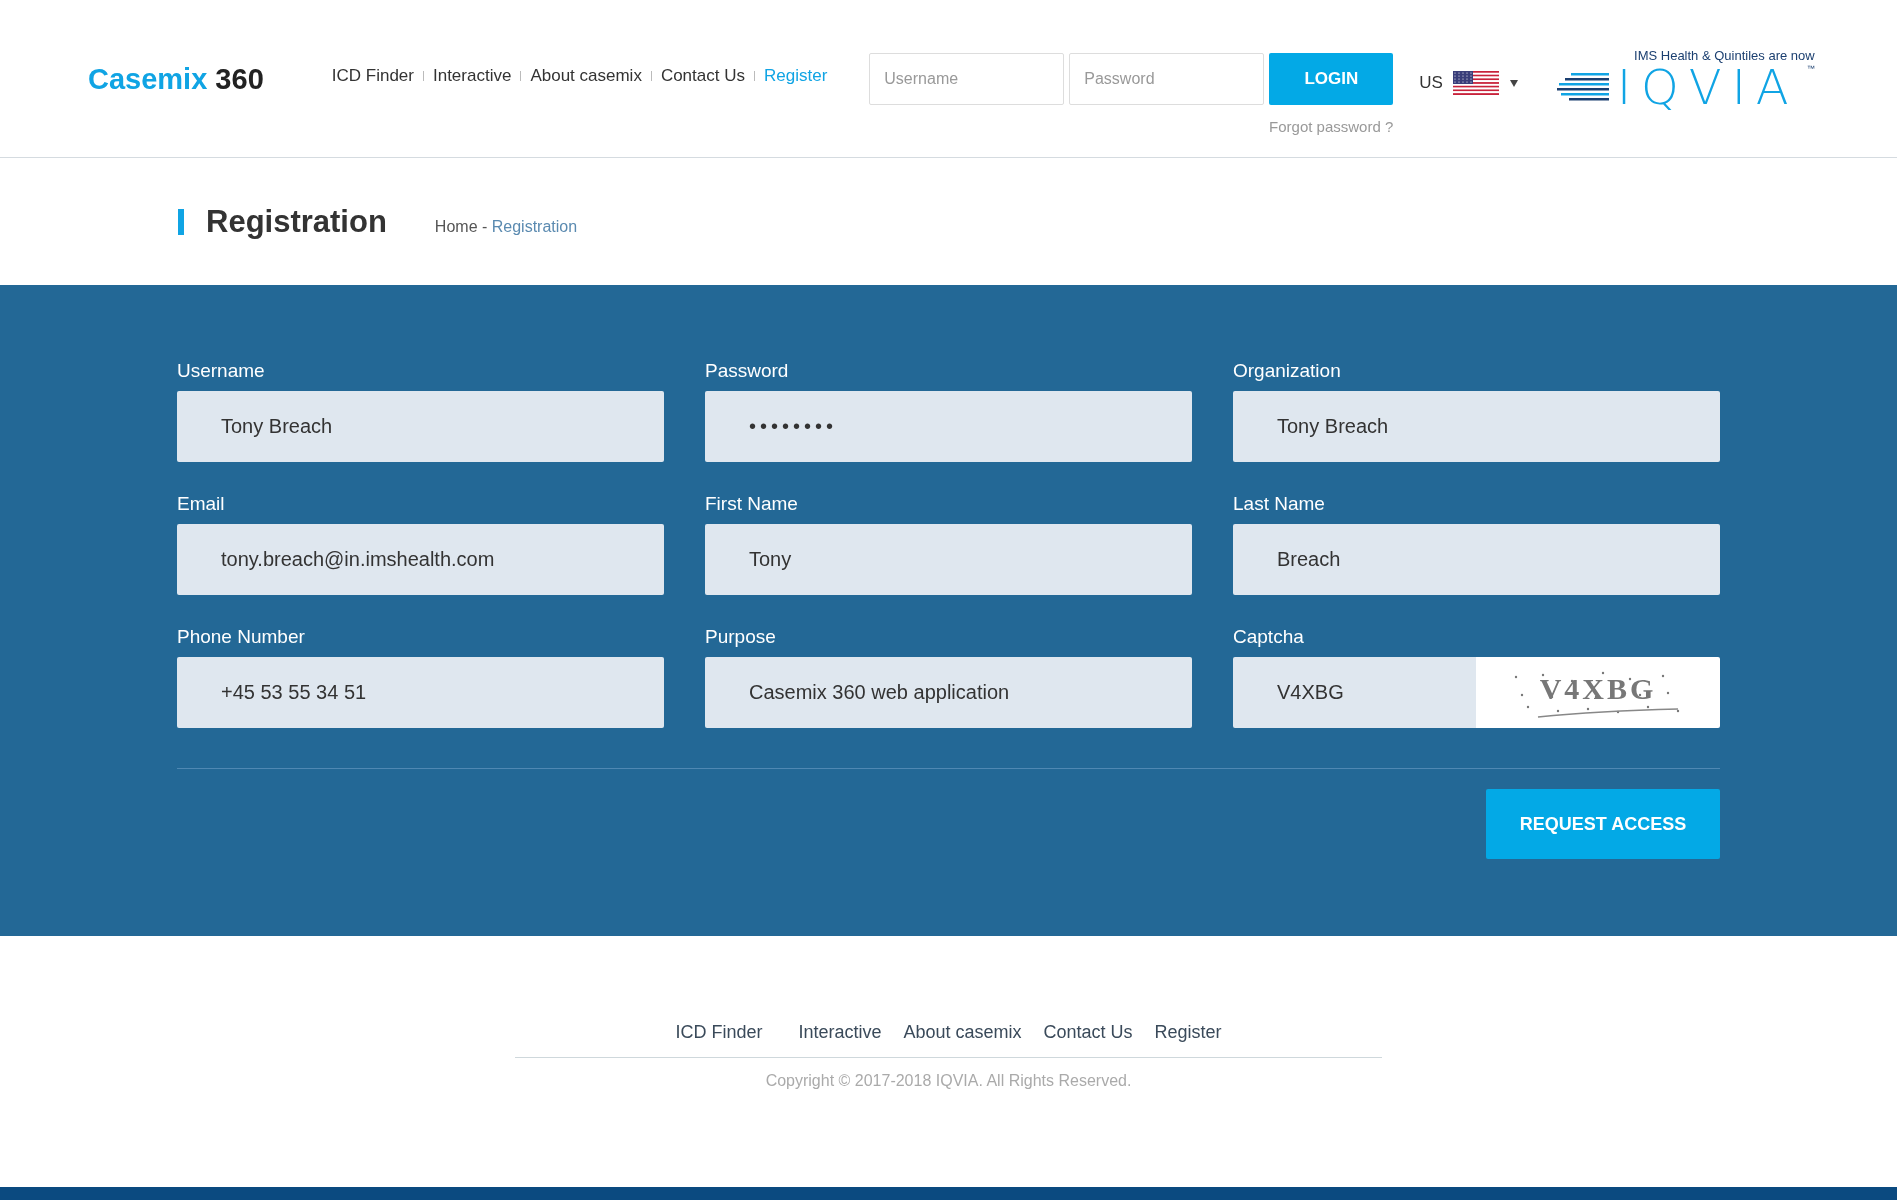  Describe the element at coordinates (1598, 692) in the screenshot. I see `captcha-image: V4XBG` at that location.